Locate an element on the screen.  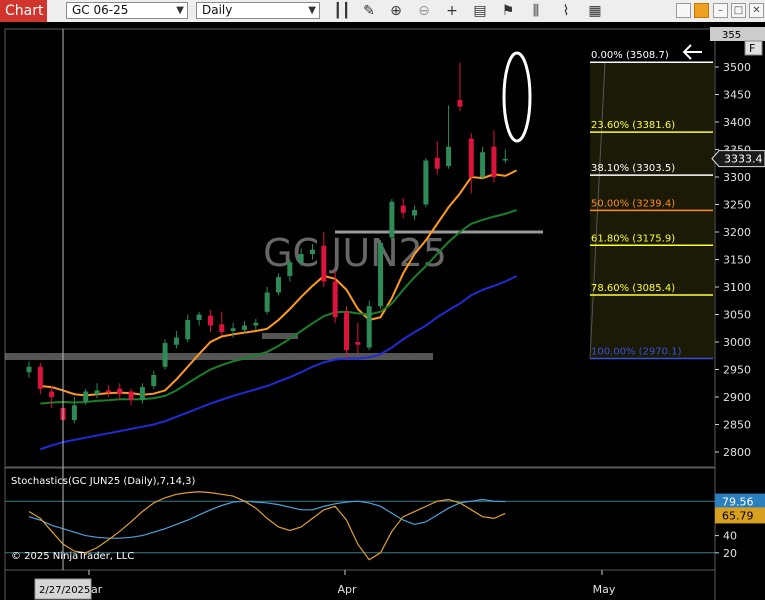
close-icon: ✕ is located at coordinates (756, 10).